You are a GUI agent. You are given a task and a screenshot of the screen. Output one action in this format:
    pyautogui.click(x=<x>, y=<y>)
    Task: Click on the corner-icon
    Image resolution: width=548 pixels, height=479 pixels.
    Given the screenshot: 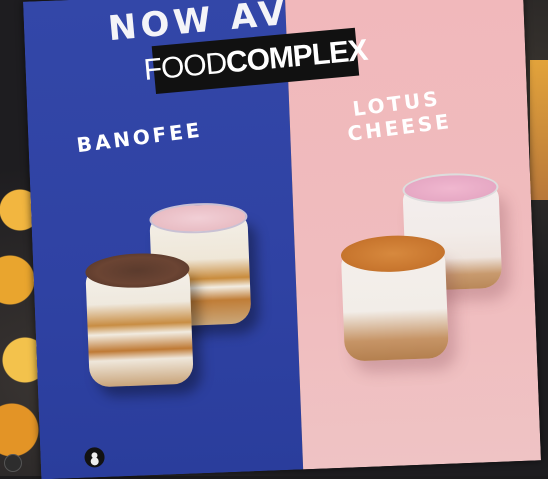 What is the action you would take?
    pyautogui.click(x=13, y=463)
    